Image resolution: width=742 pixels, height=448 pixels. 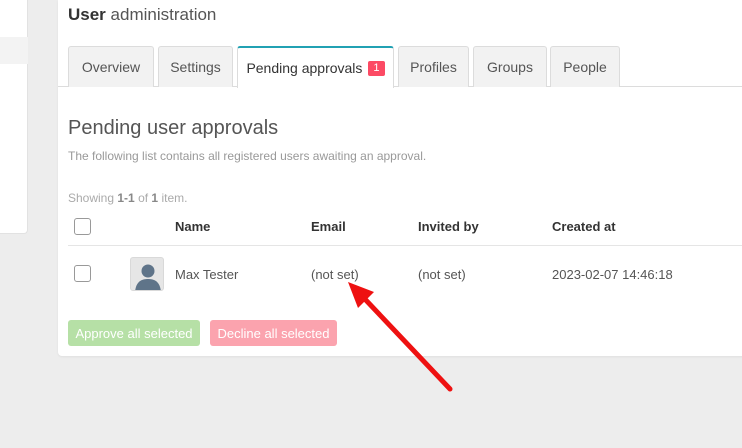 I want to click on tab-people-label: People, so click(x=585, y=67).